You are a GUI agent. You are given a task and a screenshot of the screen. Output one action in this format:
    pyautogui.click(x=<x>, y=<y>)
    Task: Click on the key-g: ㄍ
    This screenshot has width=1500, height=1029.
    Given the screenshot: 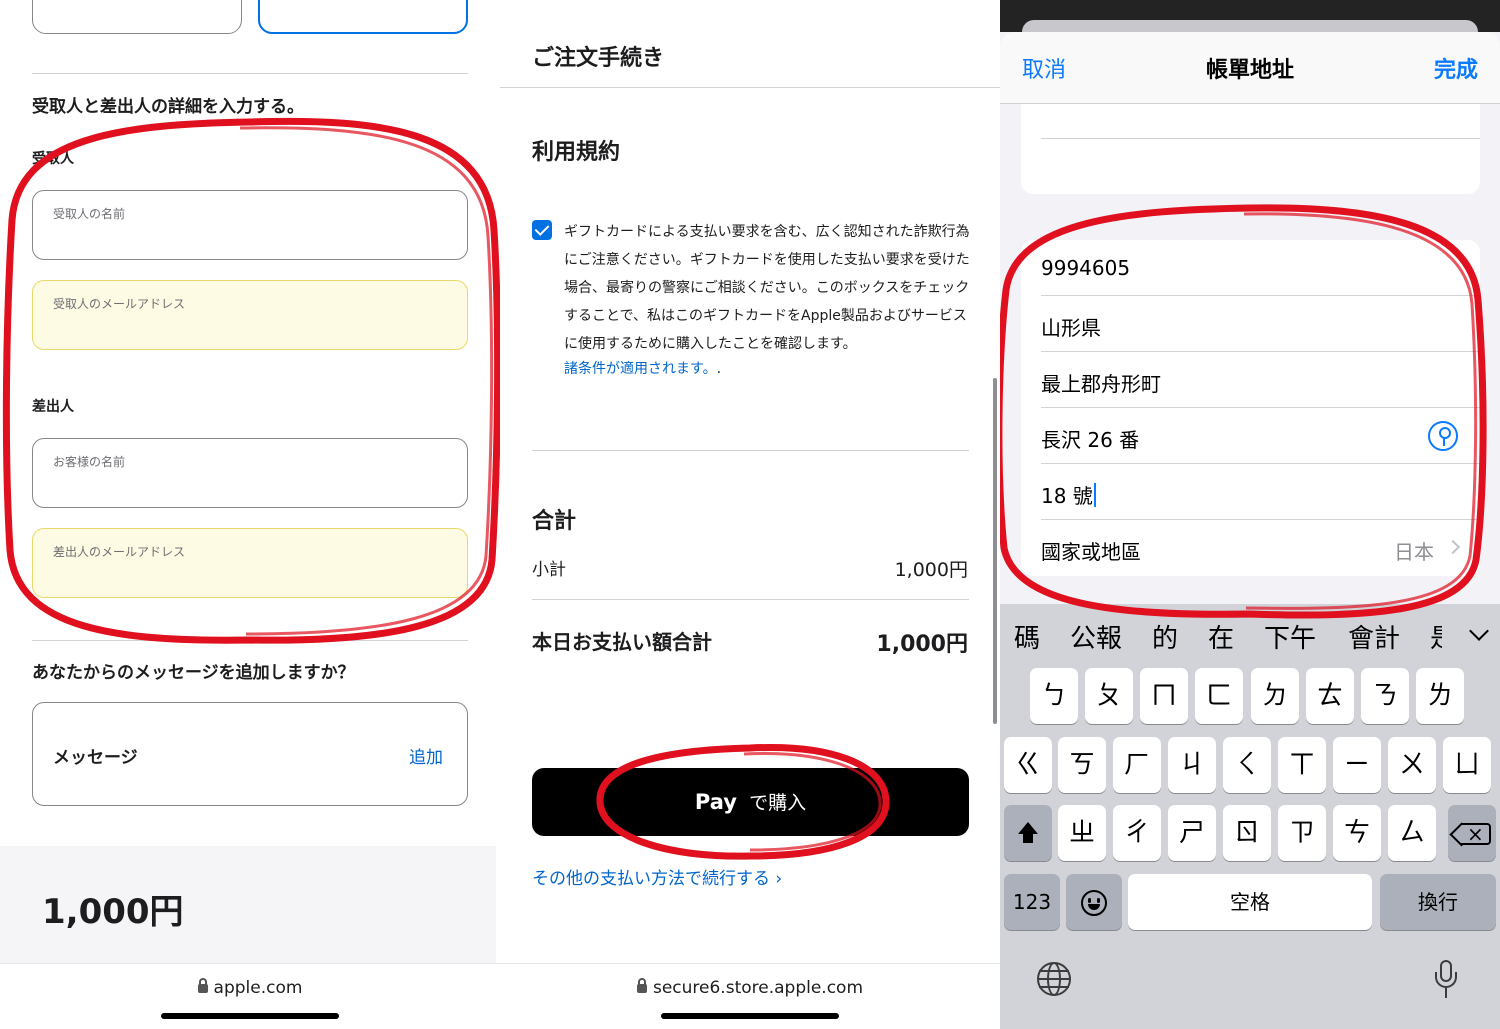 What is the action you would take?
    pyautogui.click(x=1028, y=765)
    